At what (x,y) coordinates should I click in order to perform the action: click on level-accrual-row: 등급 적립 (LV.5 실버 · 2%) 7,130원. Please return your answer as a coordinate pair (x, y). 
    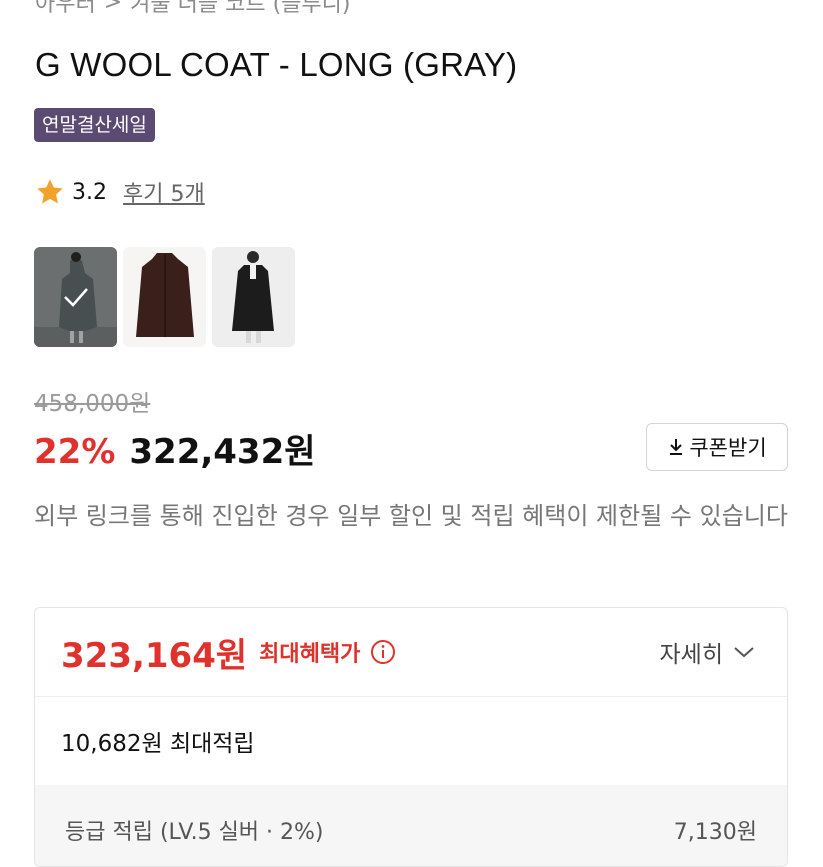
    Looking at the image, I should click on (411, 825).